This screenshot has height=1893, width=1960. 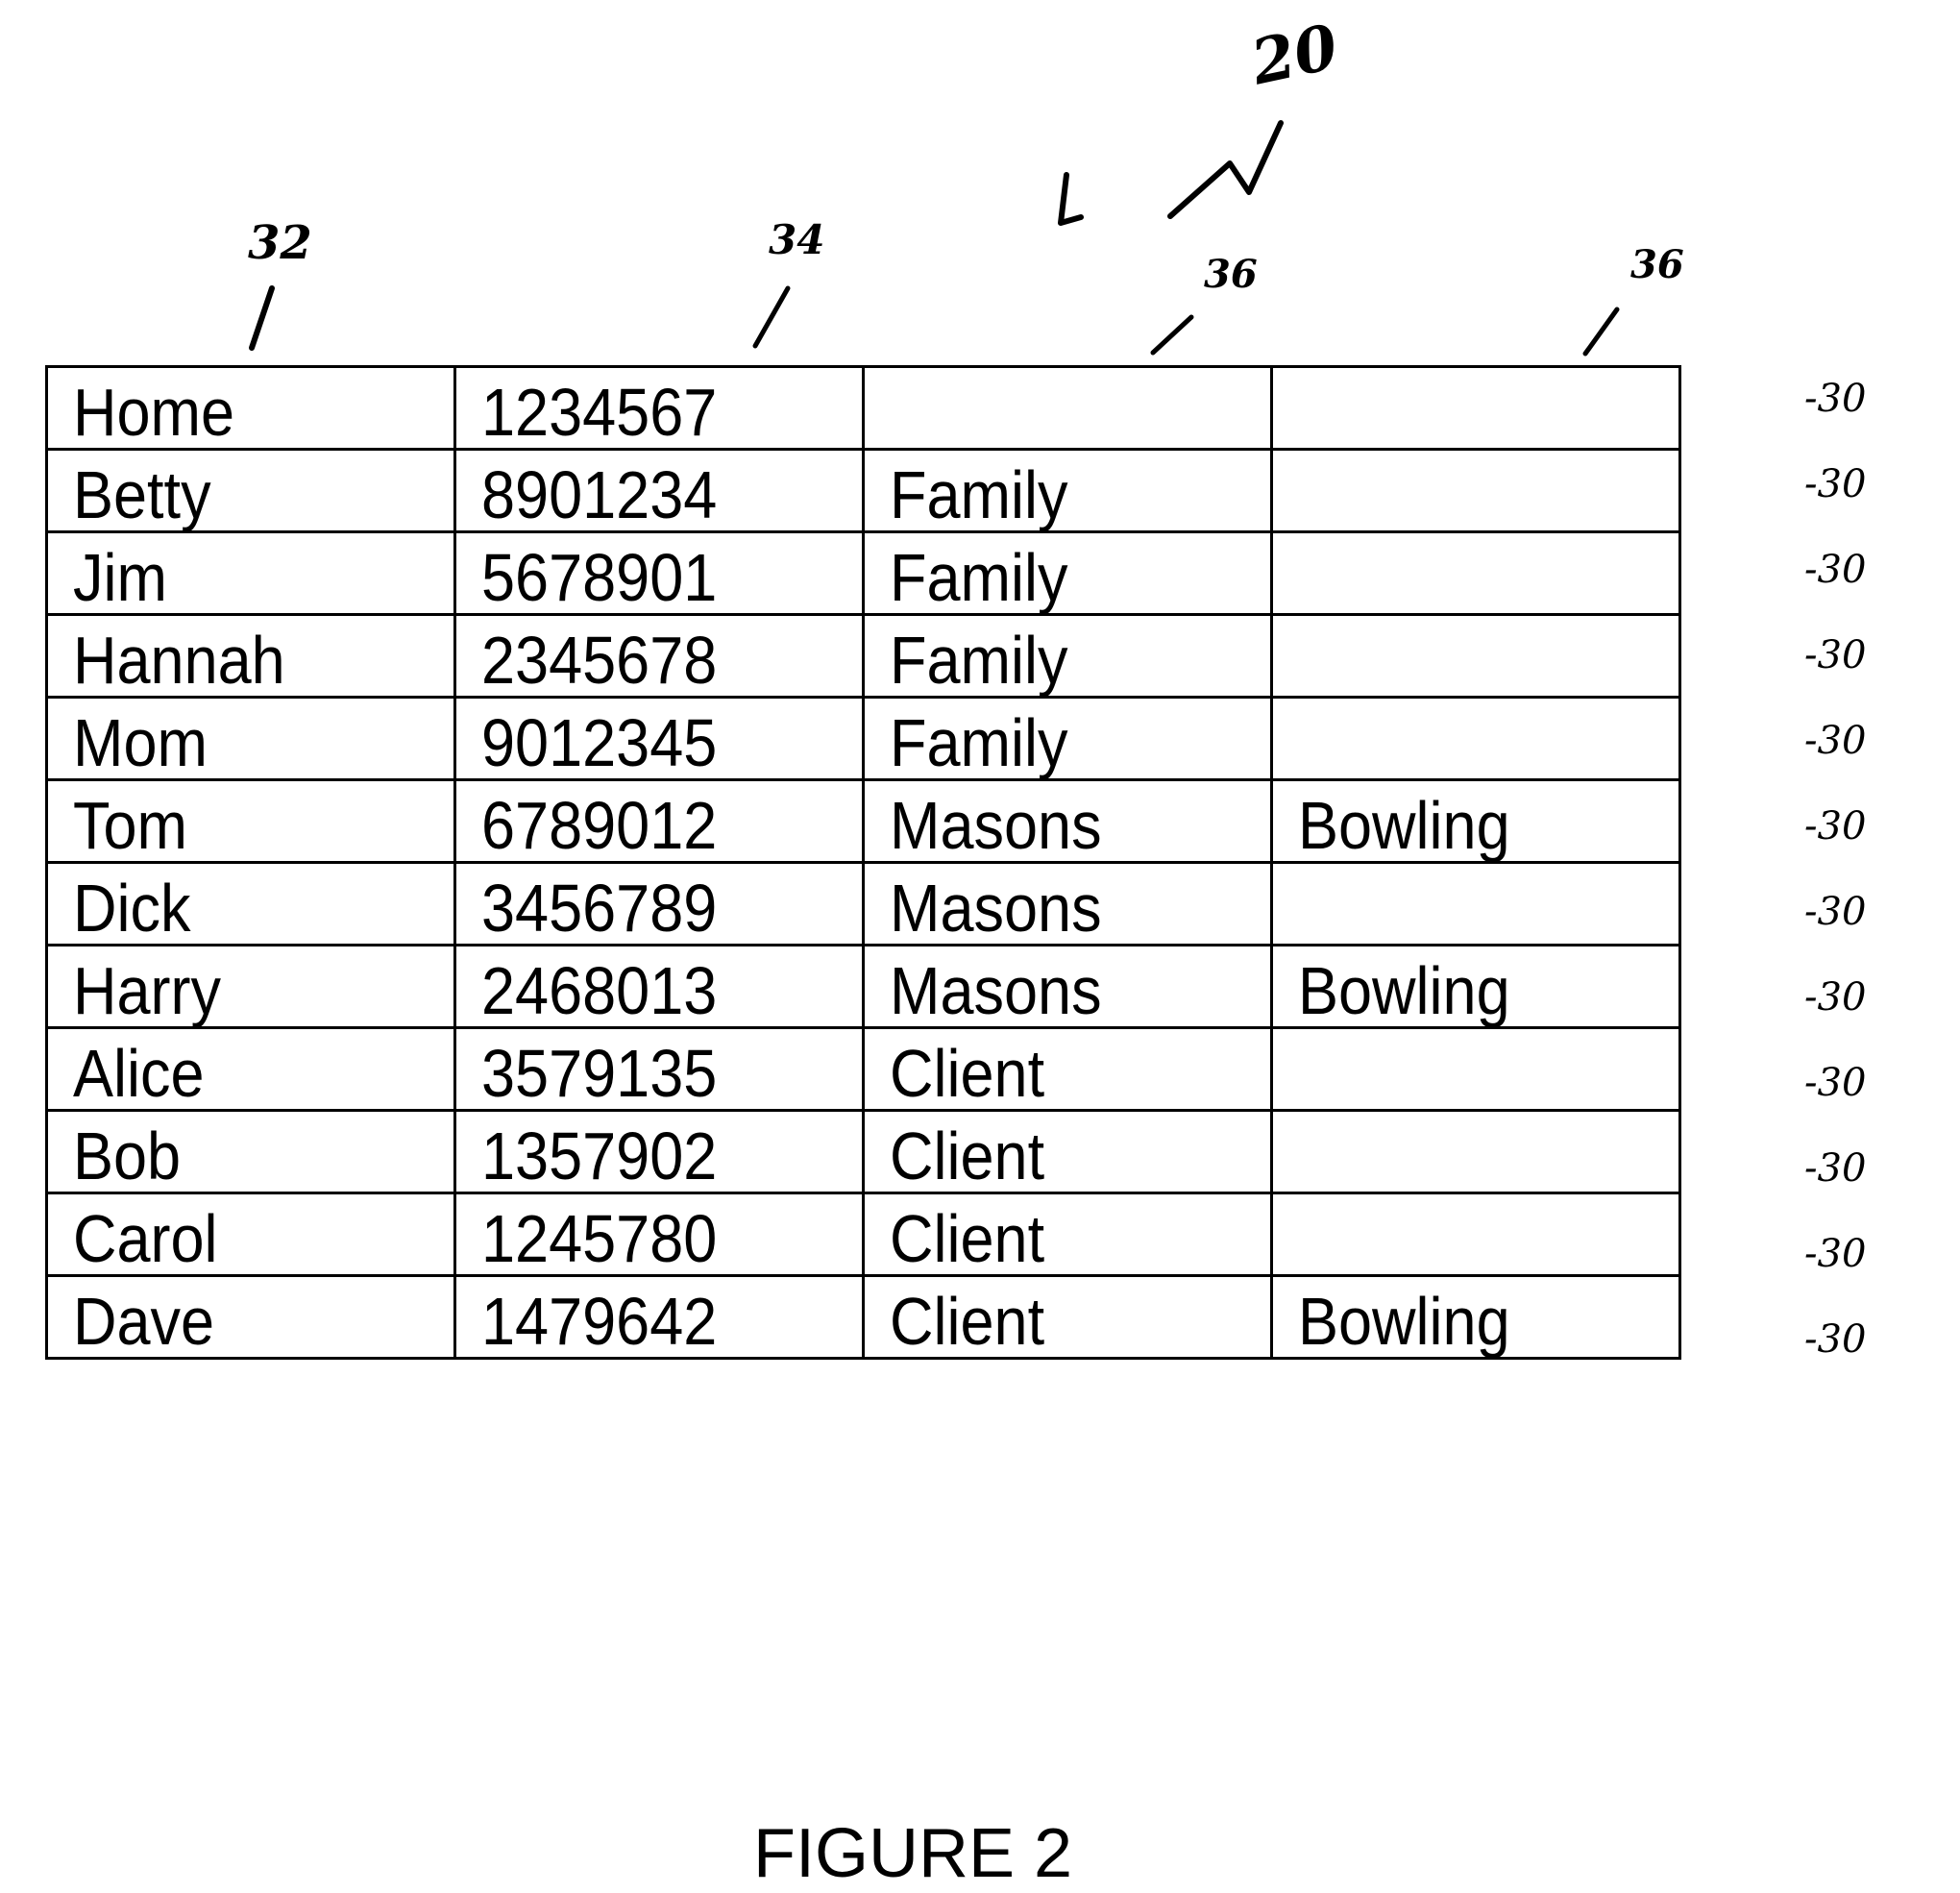 What do you see at coordinates (131, 825) in the screenshot?
I see `name-cell-text: Tom` at bounding box center [131, 825].